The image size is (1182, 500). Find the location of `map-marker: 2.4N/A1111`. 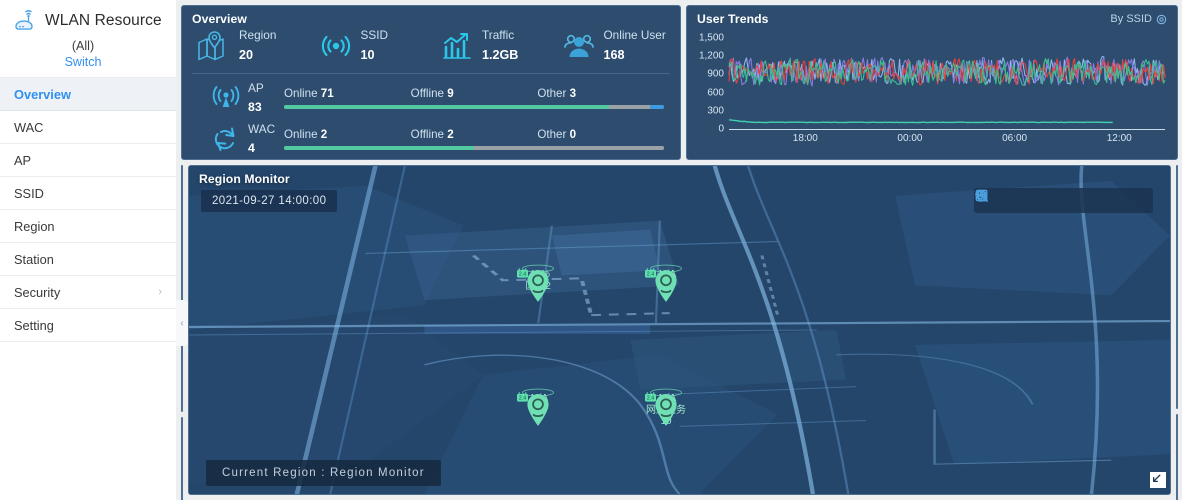

map-marker: 2.4N/A1111 is located at coordinates (538, 407).